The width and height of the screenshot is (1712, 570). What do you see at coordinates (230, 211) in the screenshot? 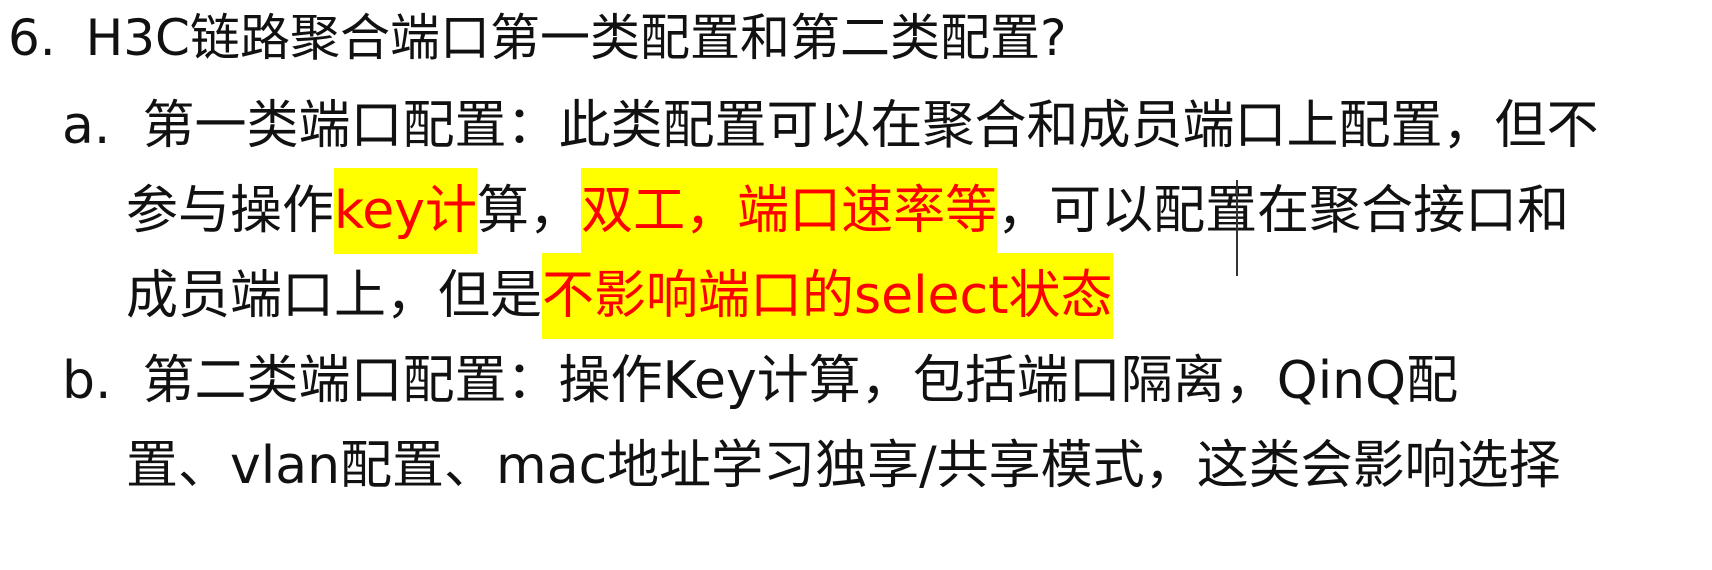
I see `item-a-text-2a: 参与操作` at bounding box center [230, 211].